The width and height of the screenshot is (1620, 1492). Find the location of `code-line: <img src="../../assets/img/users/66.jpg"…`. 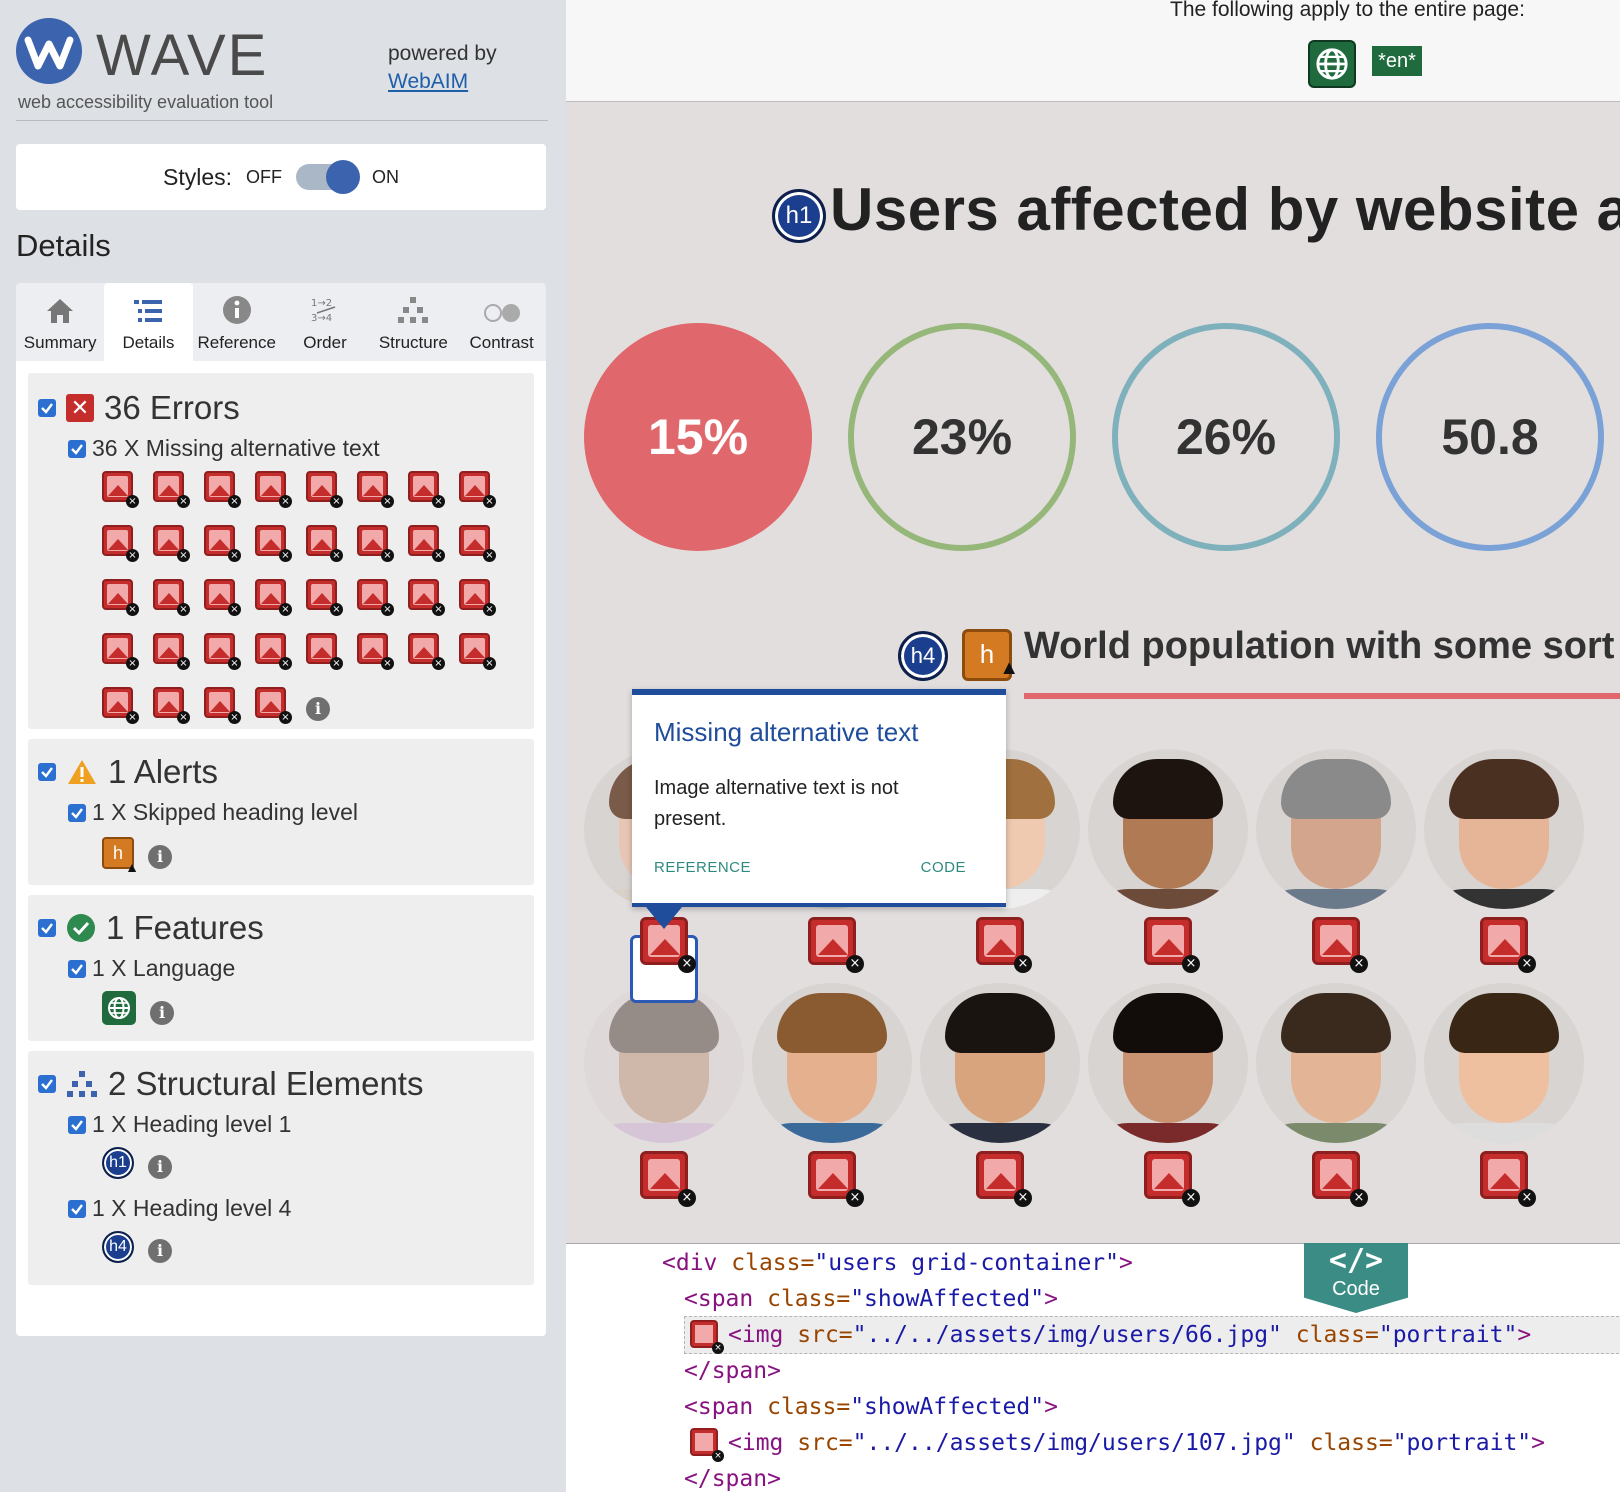

code-line: <img src="../../assets/img/users/66.jpg"… is located at coordinates (1130, 1335).